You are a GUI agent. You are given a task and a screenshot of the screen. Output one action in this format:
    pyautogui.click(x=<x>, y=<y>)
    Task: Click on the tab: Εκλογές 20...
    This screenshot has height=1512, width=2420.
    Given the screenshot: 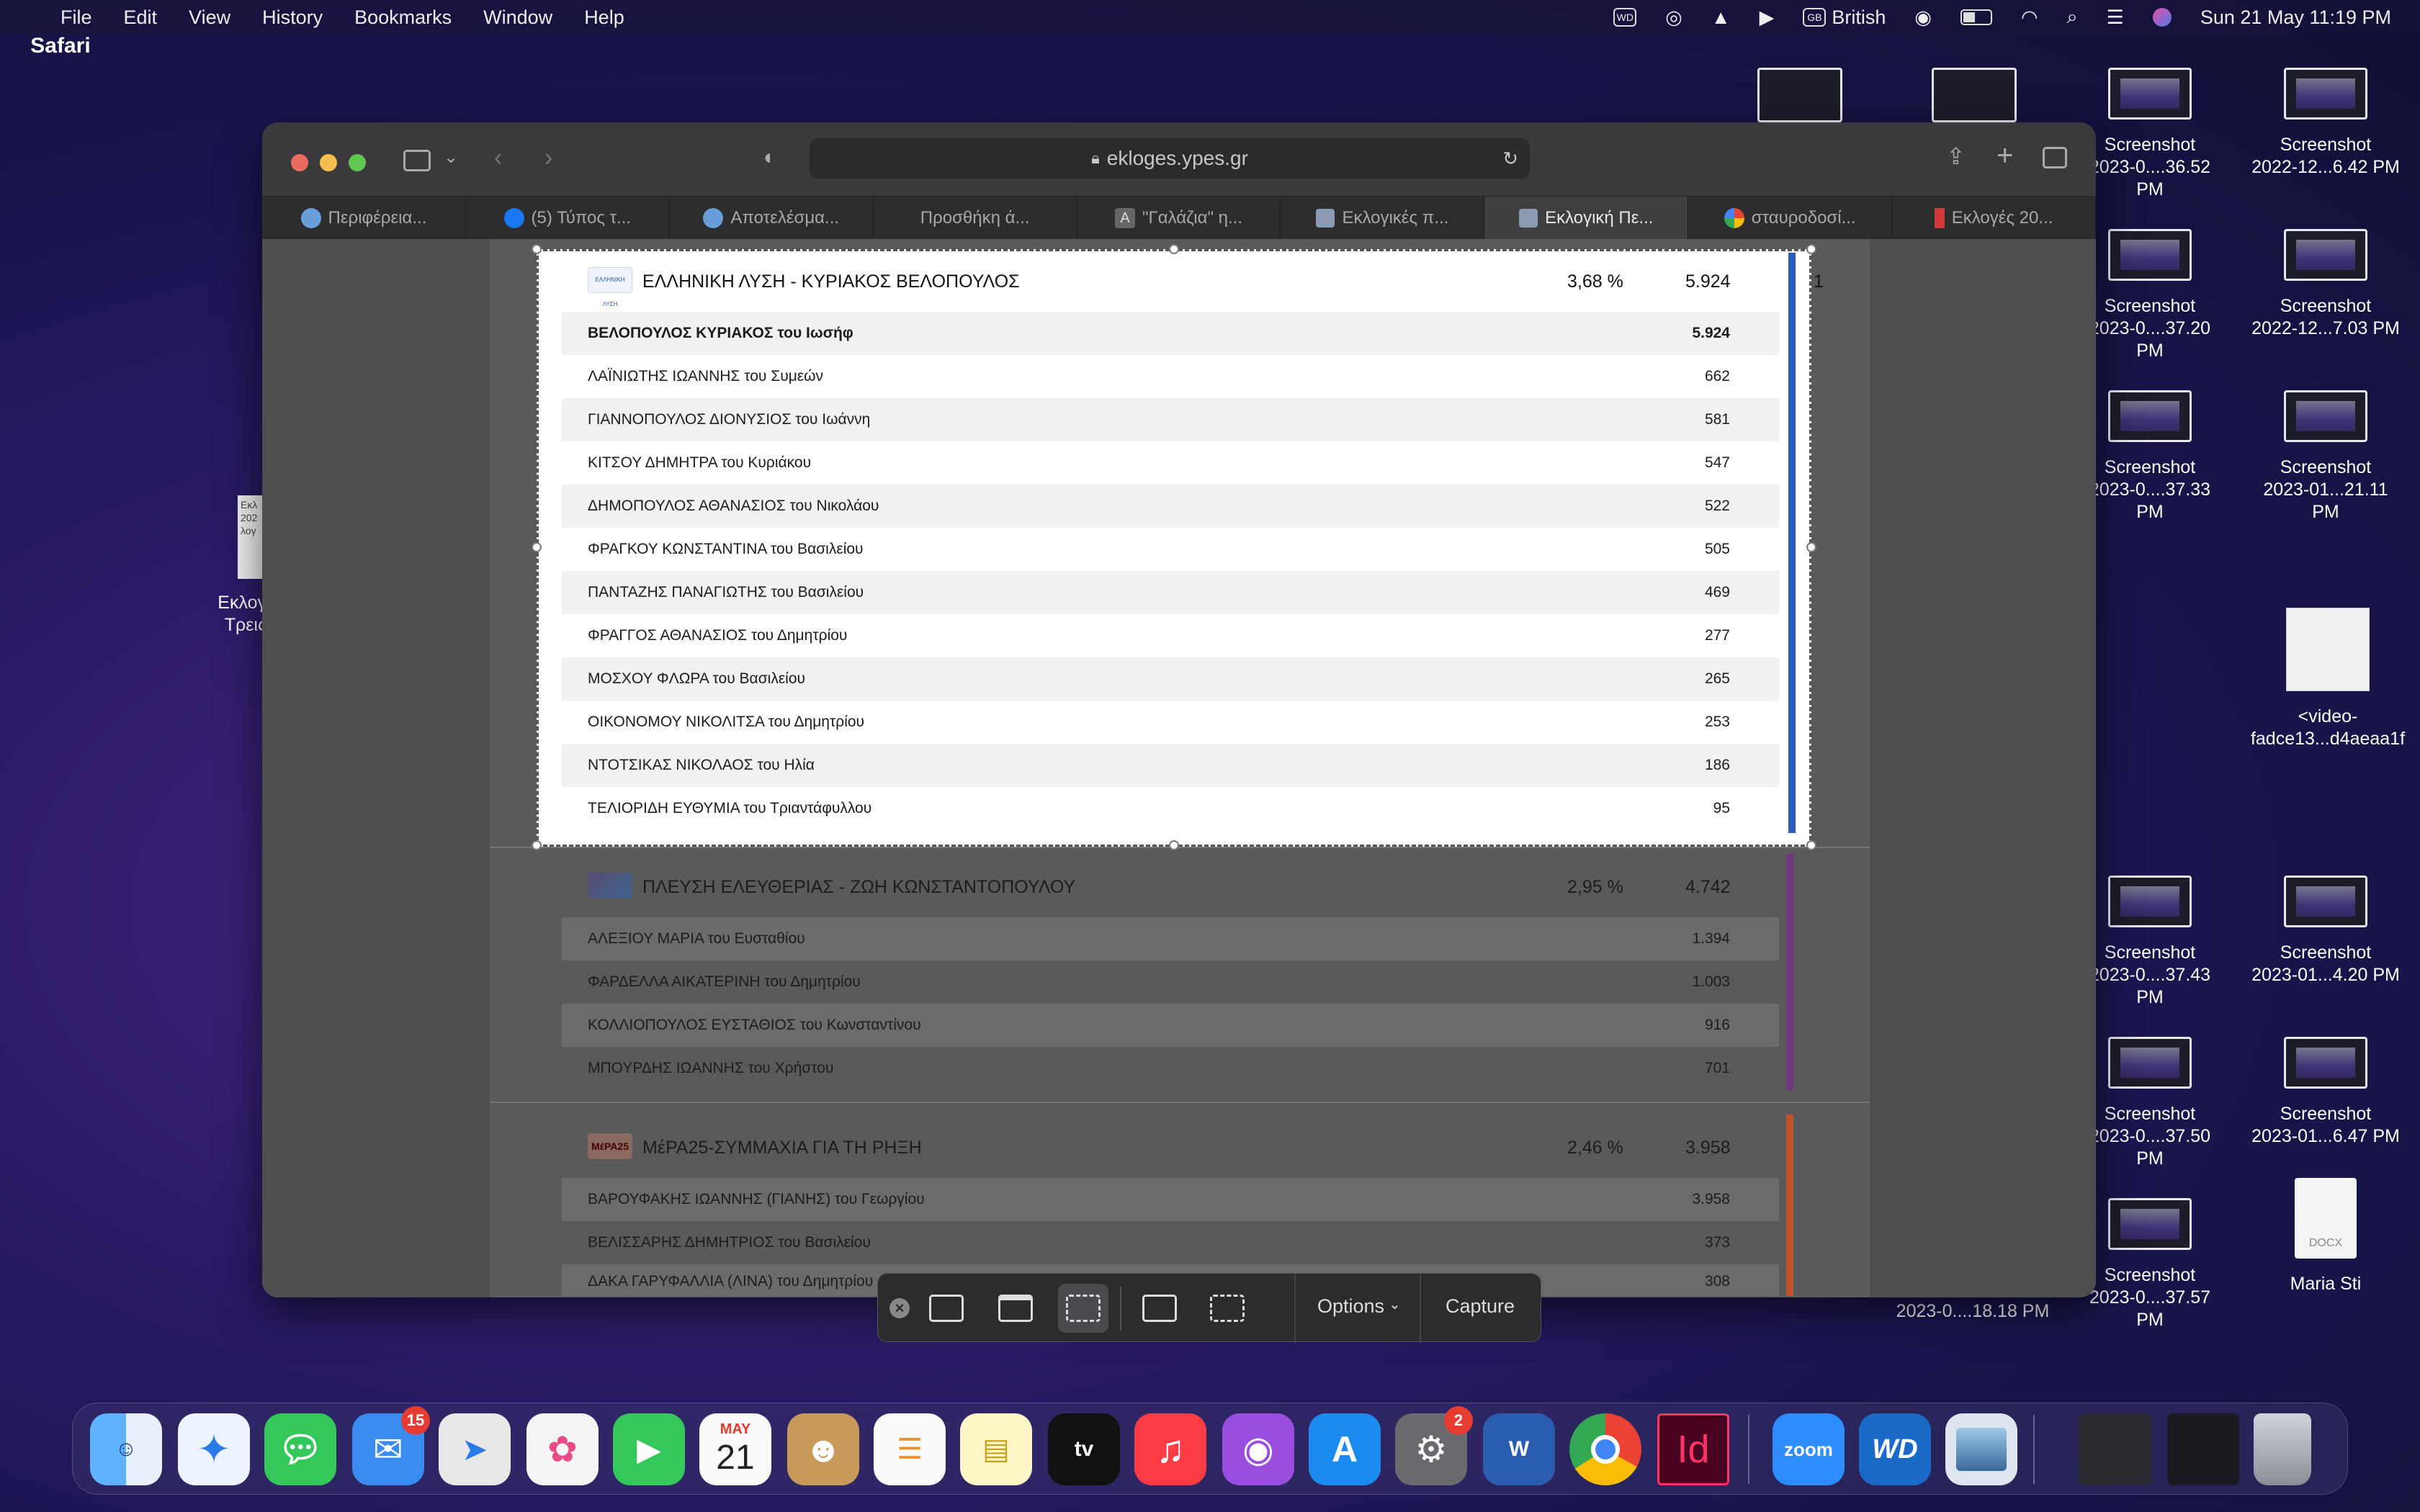 What is the action you would take?
    pyautogui.click(x=1994, y=218)
    